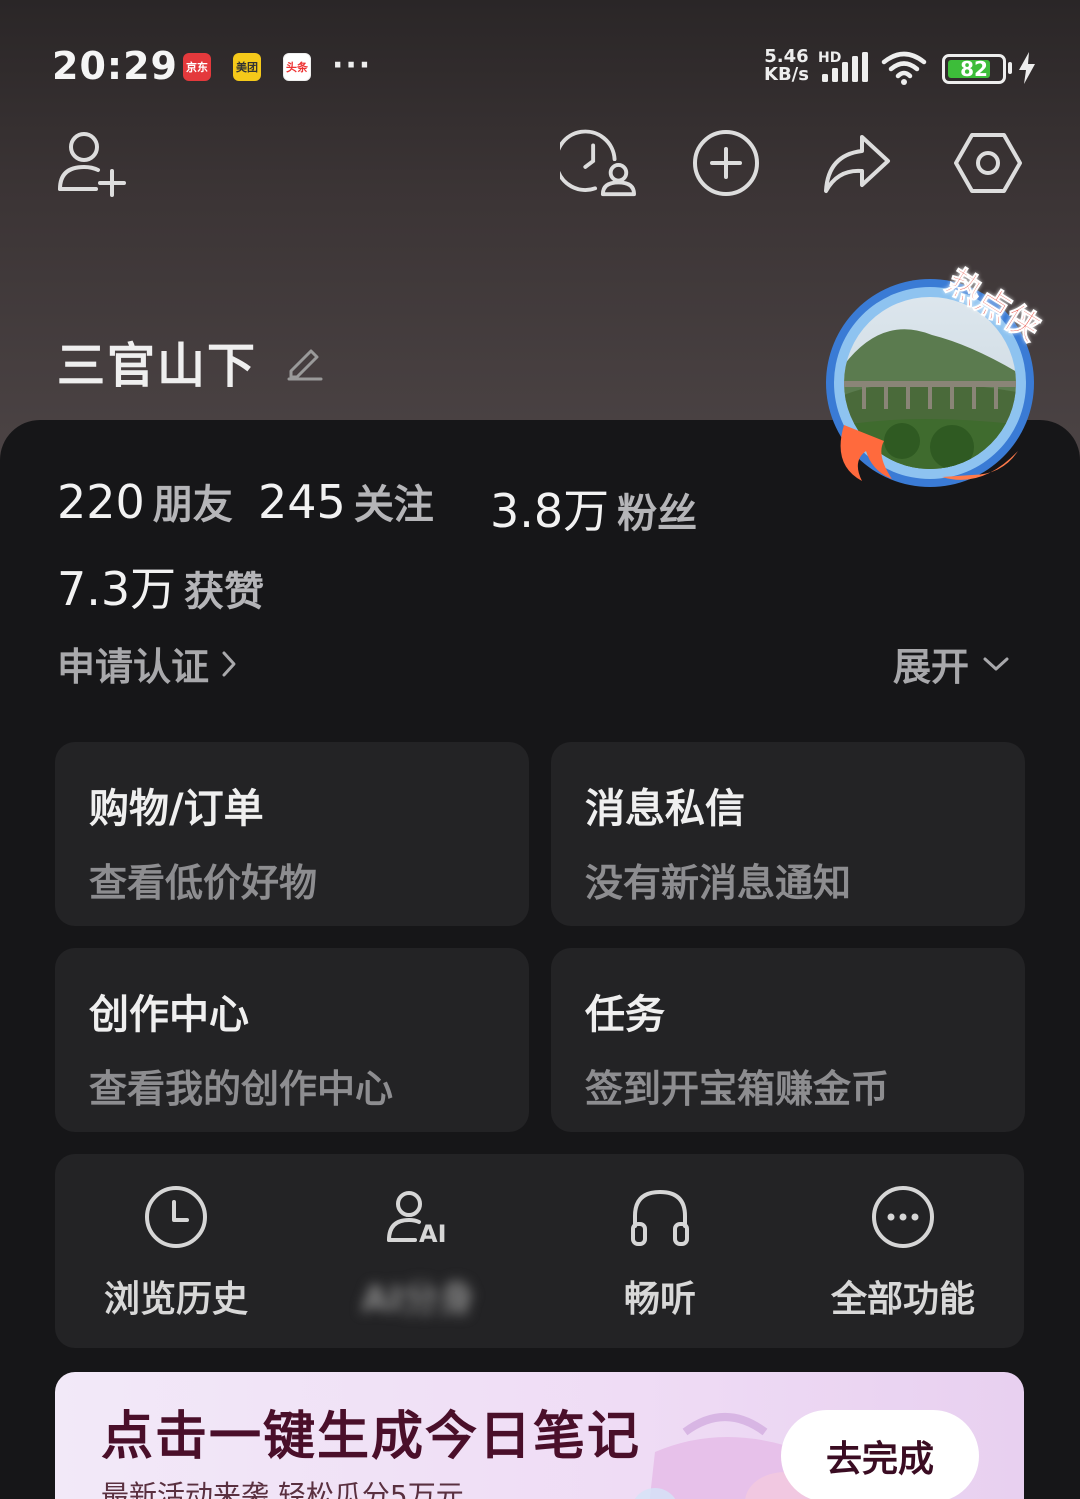 The image size is (1080, 1499). I want to click on plus-circle-icon, so click(726, 163).